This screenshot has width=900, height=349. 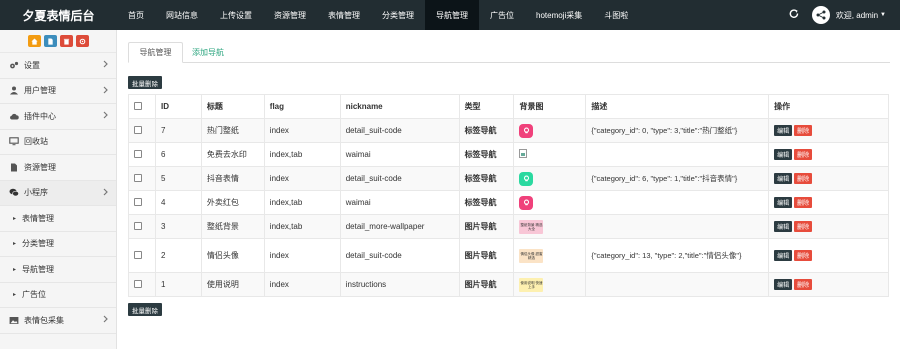 I want to click on sidebar-item-label: 用户管理, so click(x=40, y=91).